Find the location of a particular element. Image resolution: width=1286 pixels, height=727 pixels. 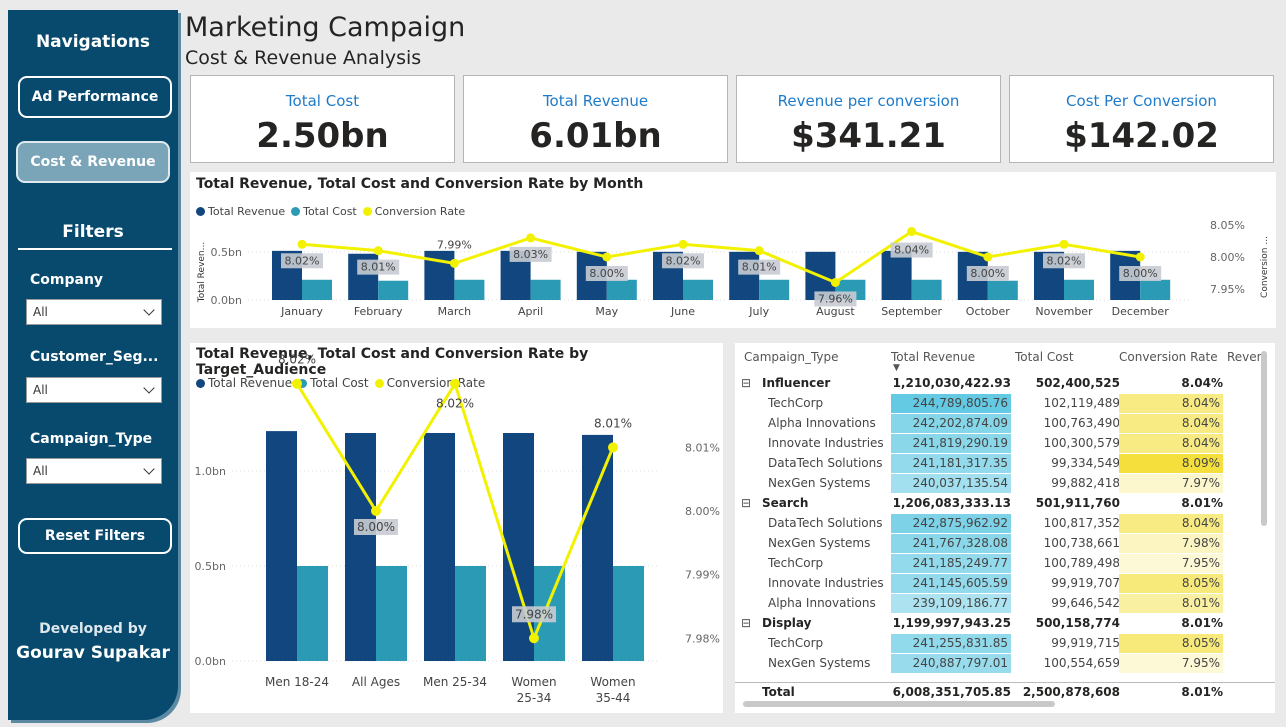

table-cell: 99,334,549 is located at coordinates (1085, 463).